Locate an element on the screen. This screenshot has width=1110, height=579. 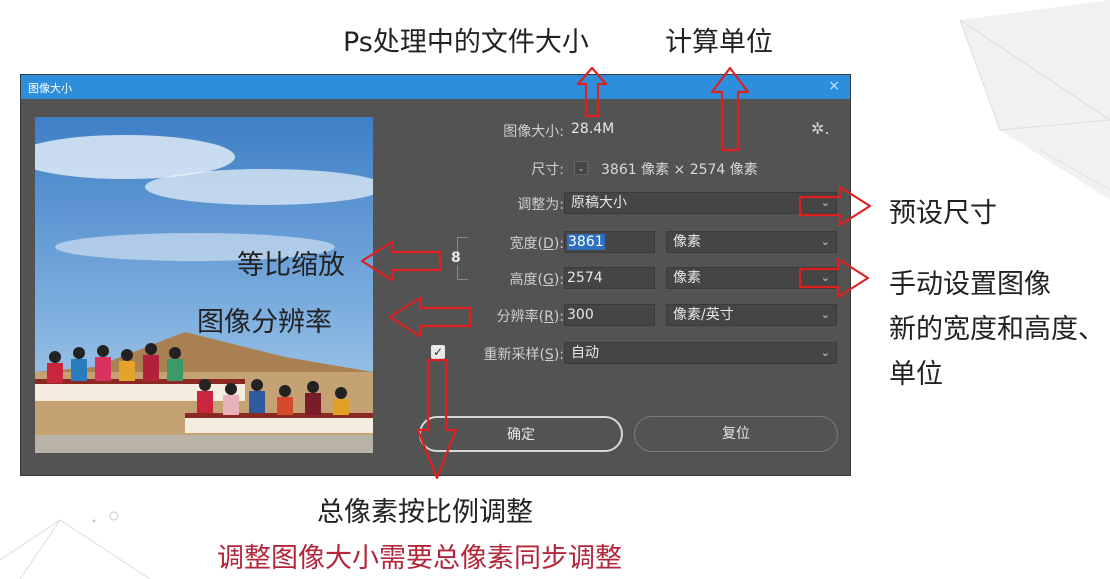
width-input: 3861 is located at coordinates (609, 242).